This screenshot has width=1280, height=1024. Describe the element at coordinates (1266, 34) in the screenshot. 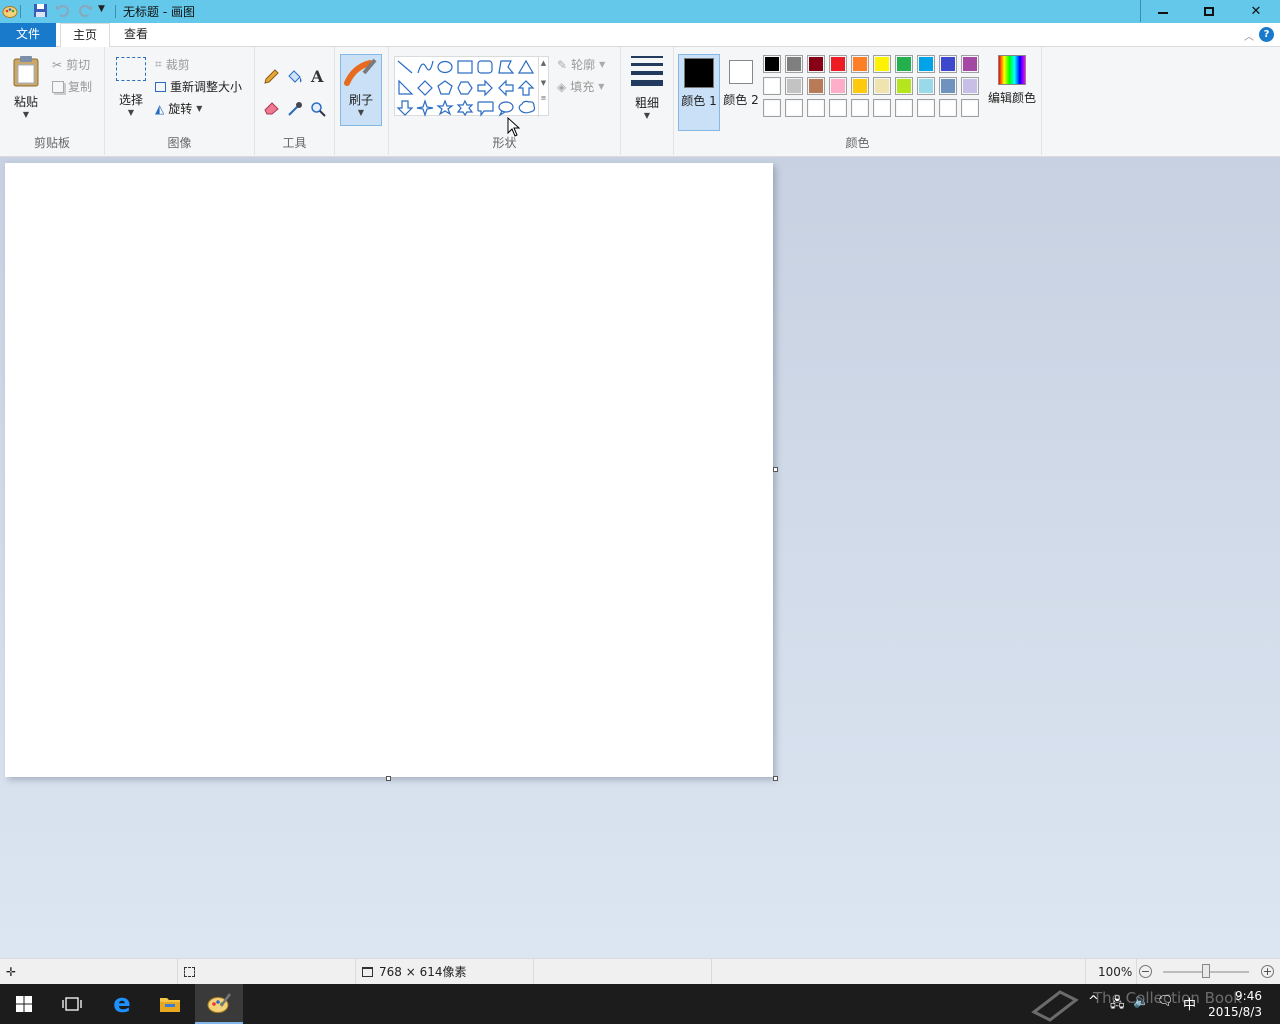

I see `help-icon: ?` at that location.